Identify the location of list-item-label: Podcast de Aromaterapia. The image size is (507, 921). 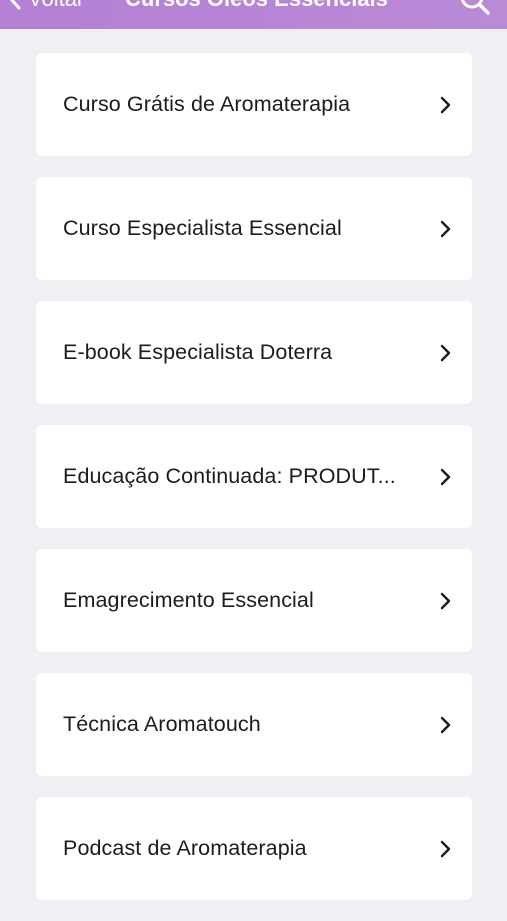
(185, 848).